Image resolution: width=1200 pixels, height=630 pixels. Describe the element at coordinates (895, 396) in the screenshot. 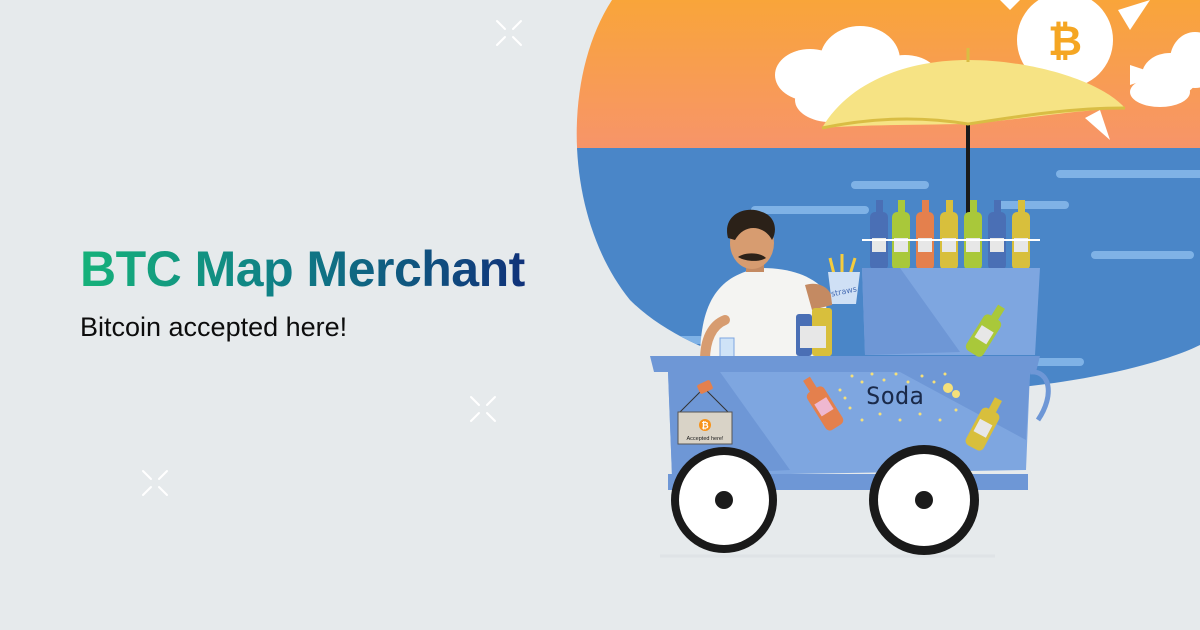

I see `soda-label: Soda` at that location.